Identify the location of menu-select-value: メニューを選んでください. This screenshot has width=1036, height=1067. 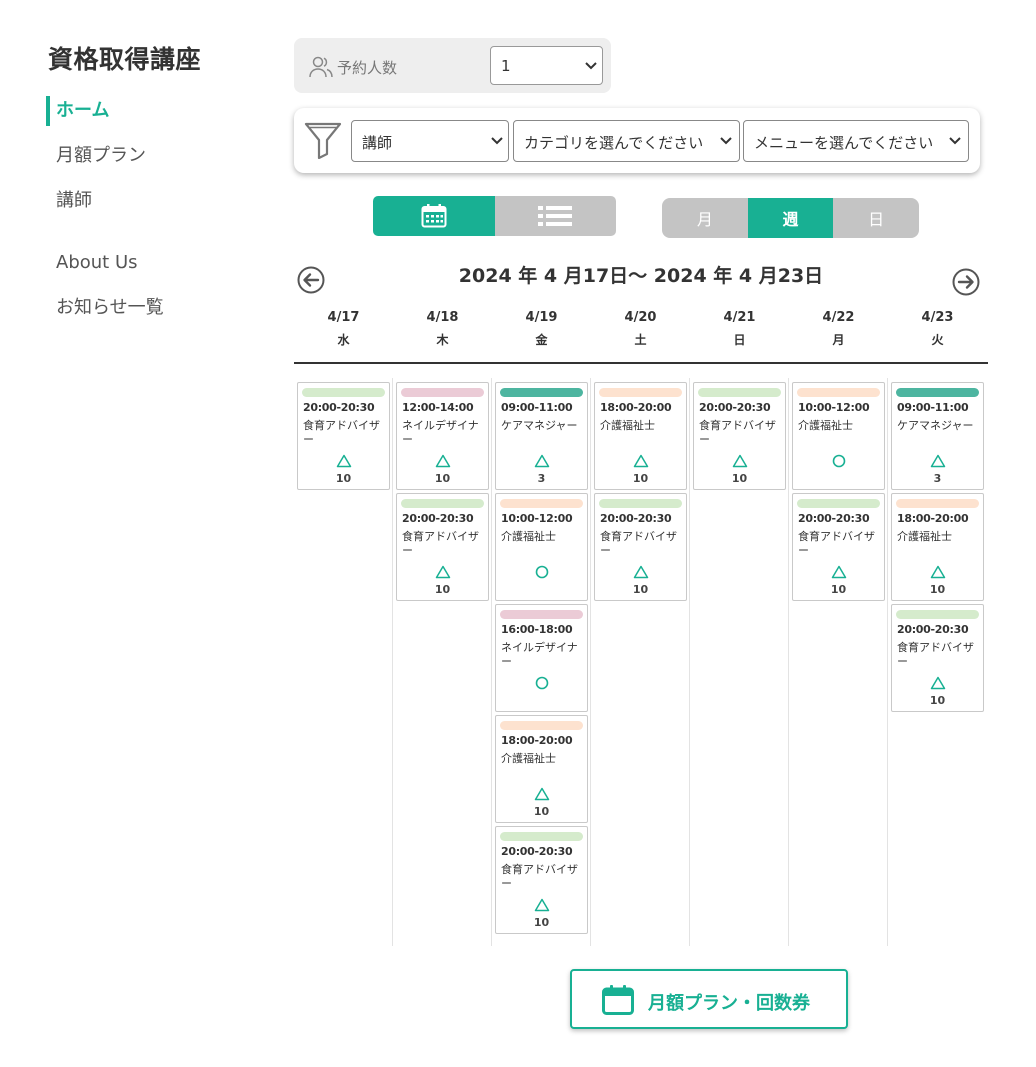
(844, 143).